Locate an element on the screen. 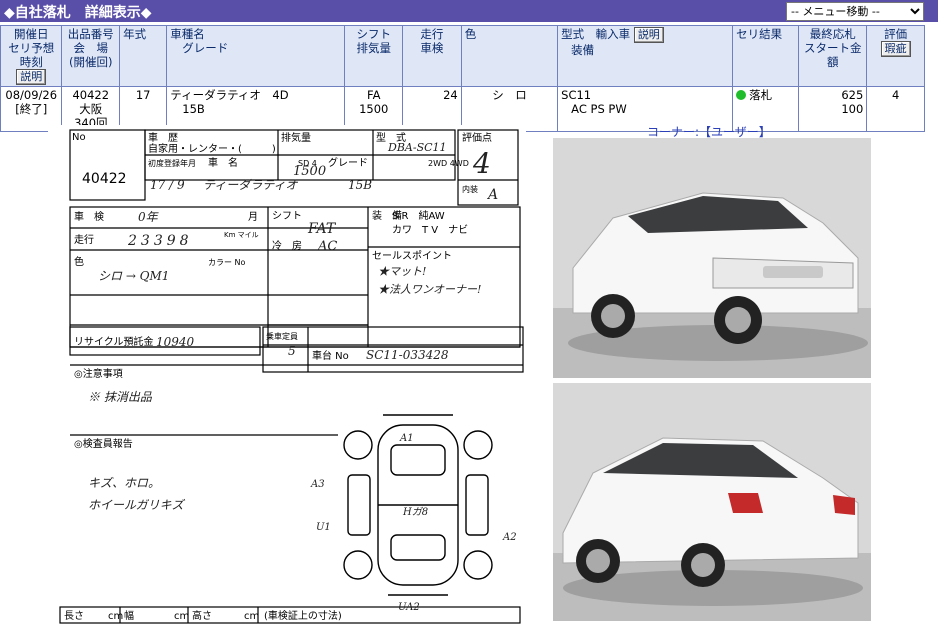  sheet-km-label: Km マイル is located at coordinates (241, 235).